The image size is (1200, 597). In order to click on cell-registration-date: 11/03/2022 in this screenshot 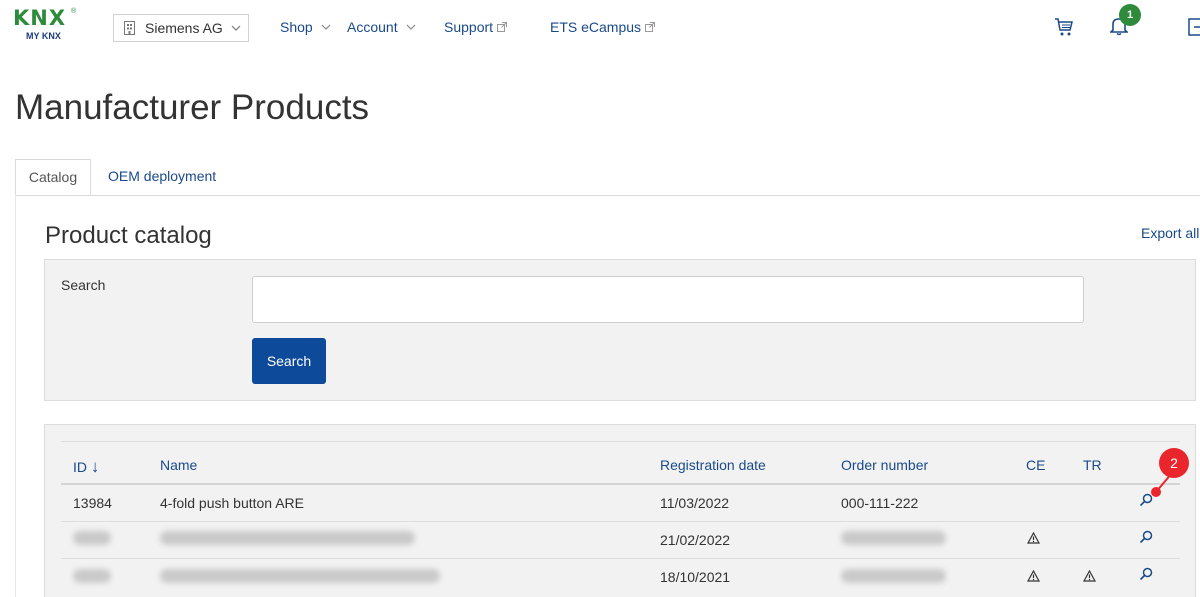, I will do `click(695, 503)`.